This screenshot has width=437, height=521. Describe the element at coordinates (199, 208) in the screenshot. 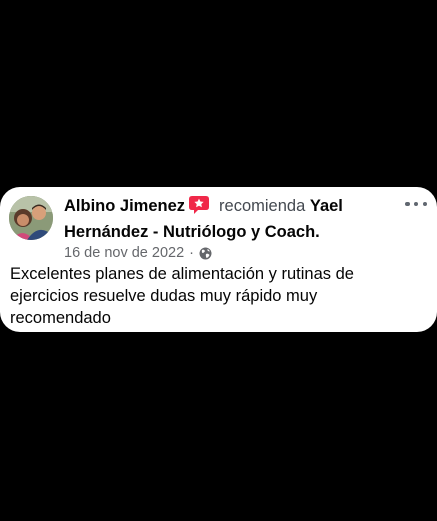

I see `recommend-badge-icon` at that location.